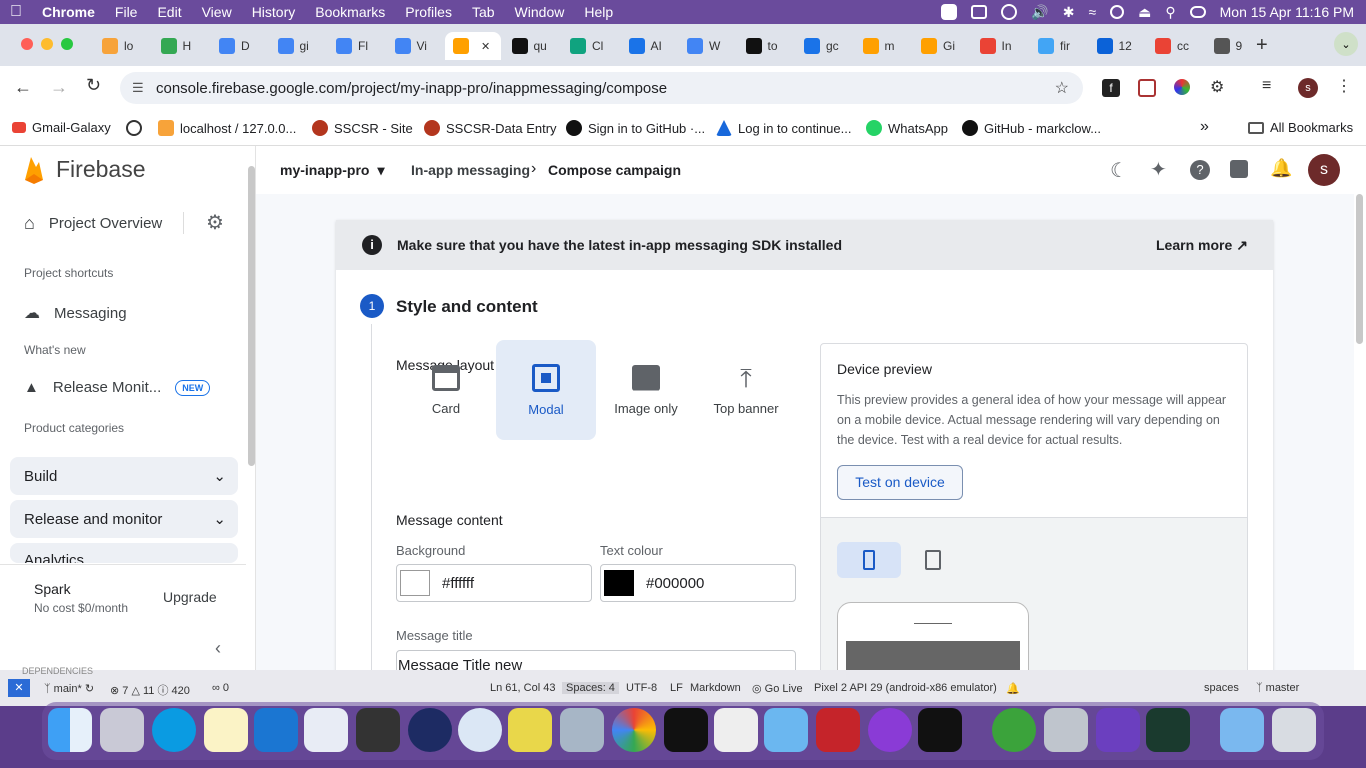 The image size is (1366, 768). I want to click on git-branch: ᛉ main* ↻, so click(69, 688).